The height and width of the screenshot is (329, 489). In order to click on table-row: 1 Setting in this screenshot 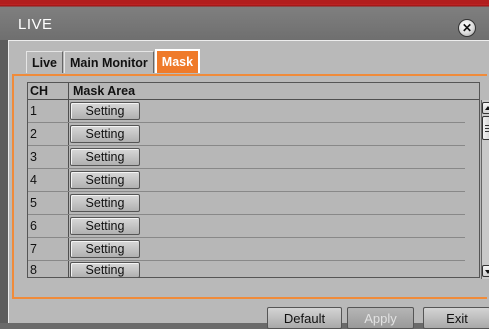, I will do `click(246, 111)`.